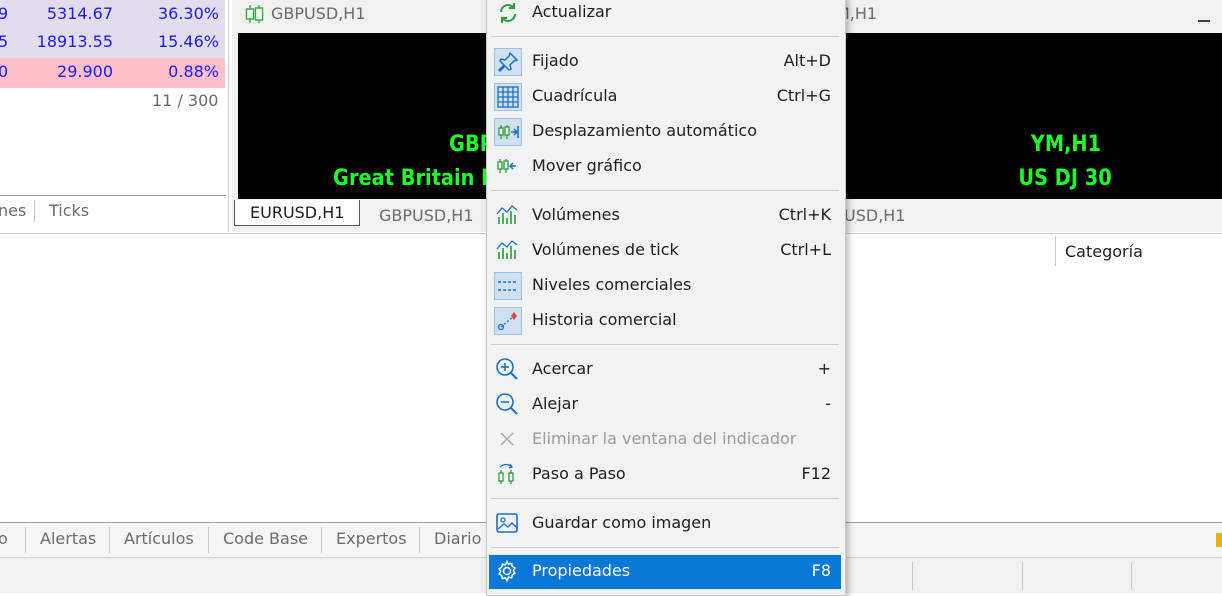 Image resolution: width=1222 pixels, height=596 pixels. I want to click on menu-item-tick-volumes: Volúmenes de tick Ctrl+L, so click(665, 250).